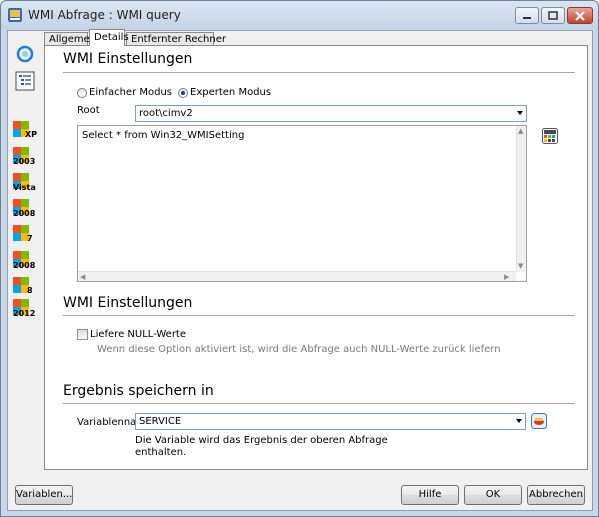 The width and height of the screenshot is (599, 517). Describe the element at coordinates (131, 92) in the screenshot. I see `simple-mode-label: Einfacher Modus` at that location.